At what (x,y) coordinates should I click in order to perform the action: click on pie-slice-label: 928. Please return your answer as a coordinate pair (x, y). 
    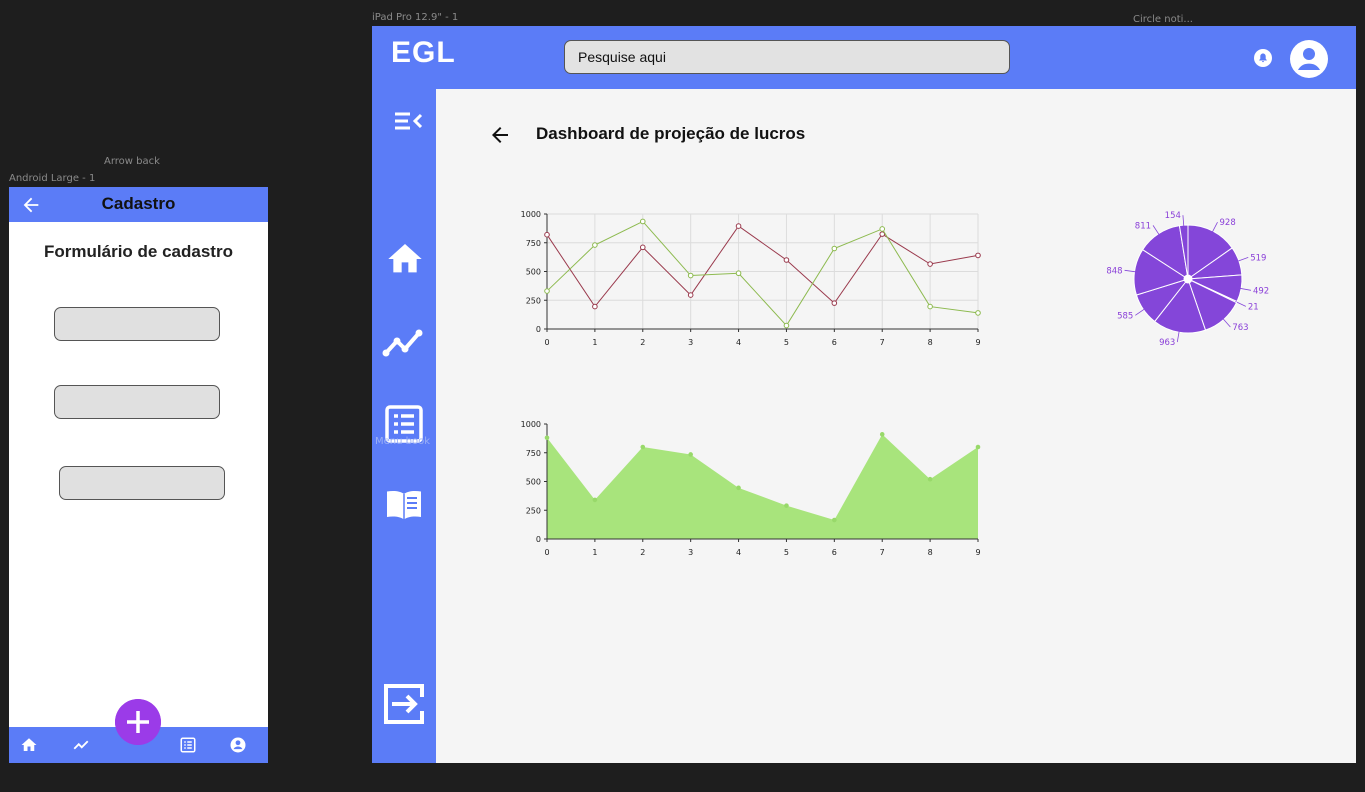
    Looking at the image, I should click on (1228, 223).